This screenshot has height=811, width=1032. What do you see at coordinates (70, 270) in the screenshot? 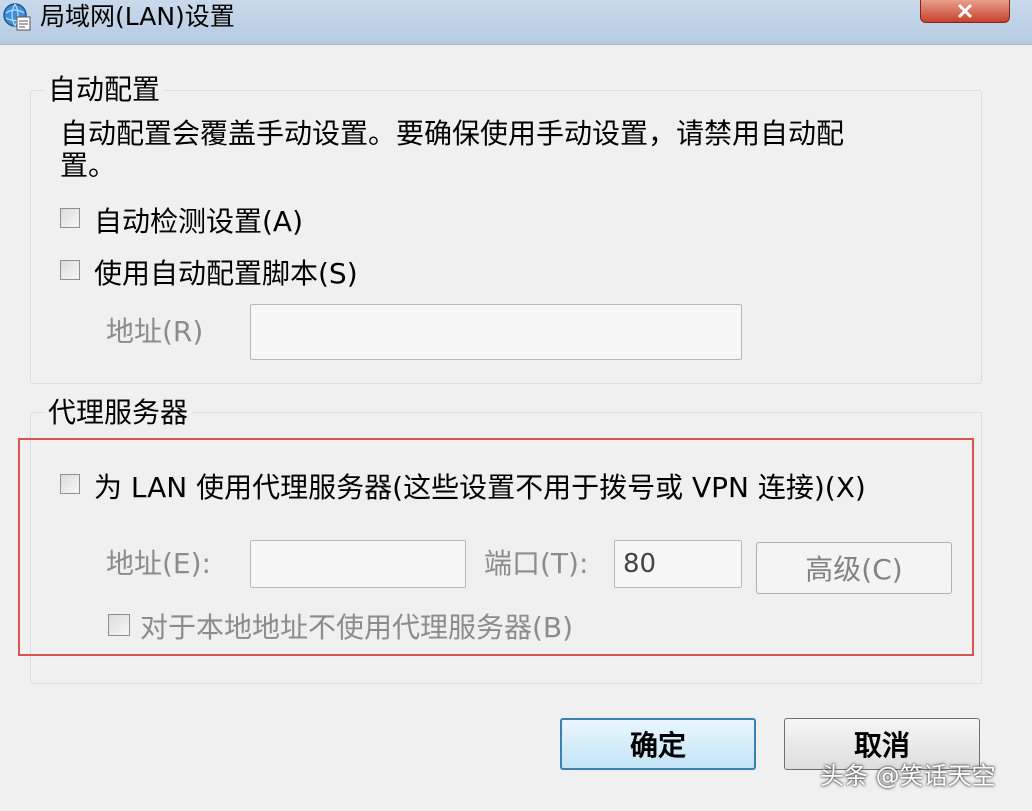
I see `use-script-checkbox` at bounding box center [70, 270].